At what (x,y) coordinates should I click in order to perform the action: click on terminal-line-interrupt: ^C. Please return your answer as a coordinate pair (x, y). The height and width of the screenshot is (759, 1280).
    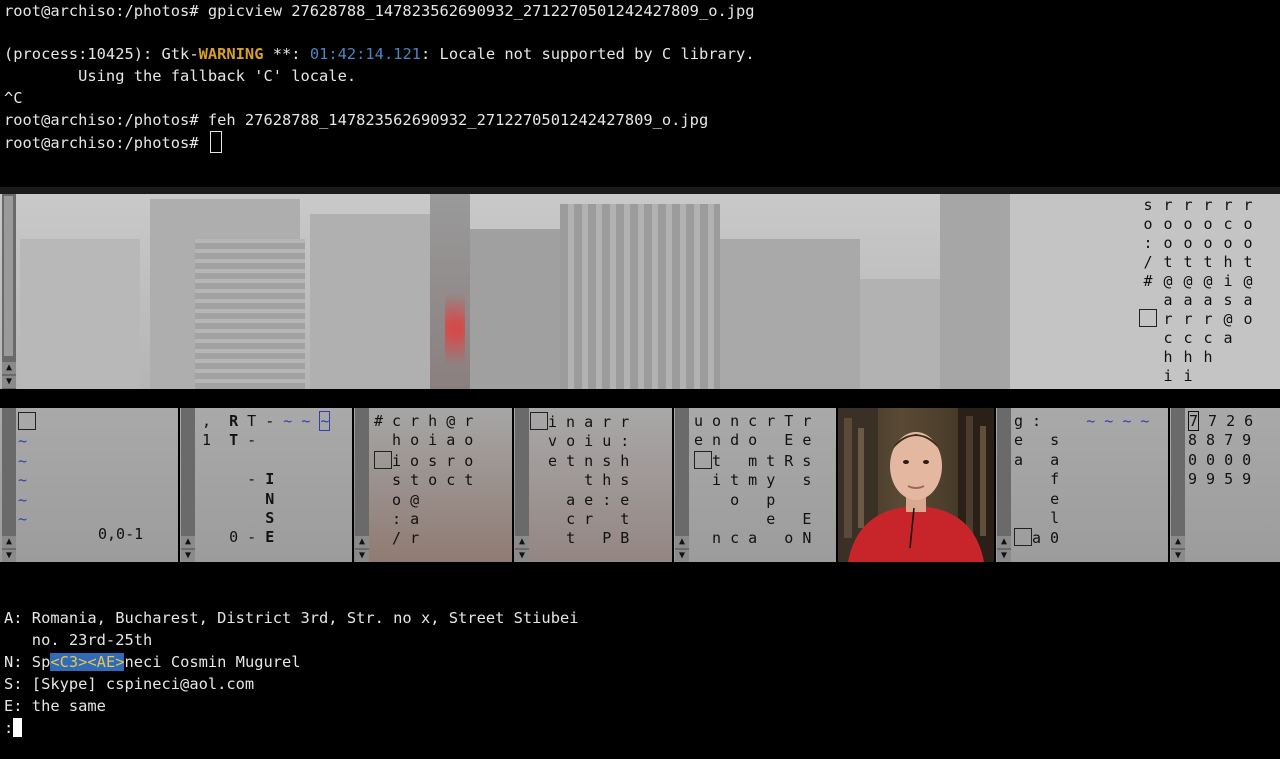
    Looking at the image, I should click on (13, 98).